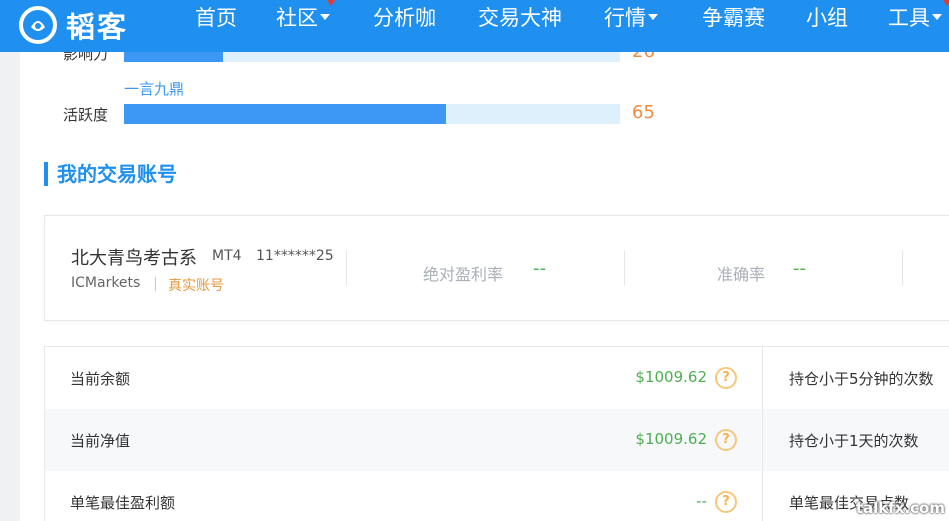 This screenshot has width=949, height=521. What do you see at coordinates (497, 440) in the screenshot?
I see `table-row: 当前净值 $1009.62 ? 持仓小于1天的次数` at bounding box center [497, 440].